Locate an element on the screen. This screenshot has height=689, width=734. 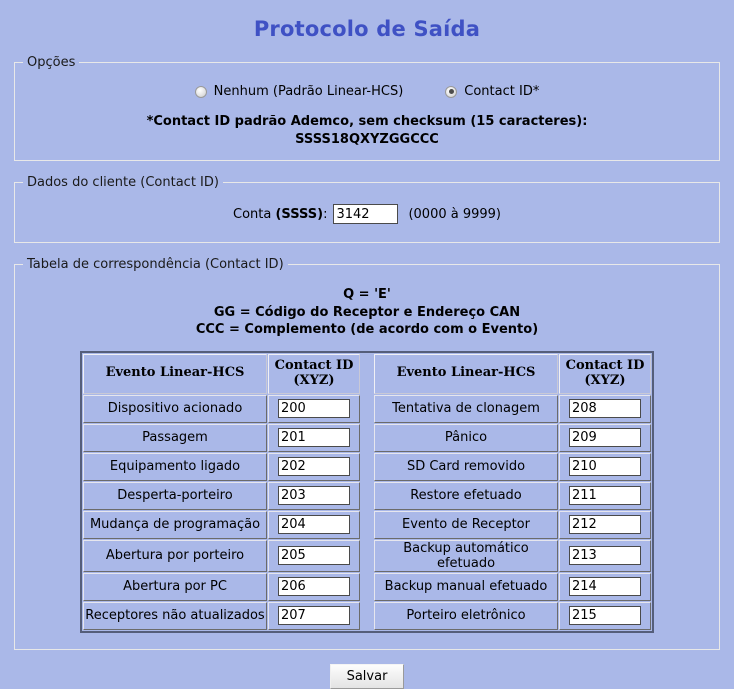
header-code-right-line2: (XYZ) is located at coordinates (605, 380).